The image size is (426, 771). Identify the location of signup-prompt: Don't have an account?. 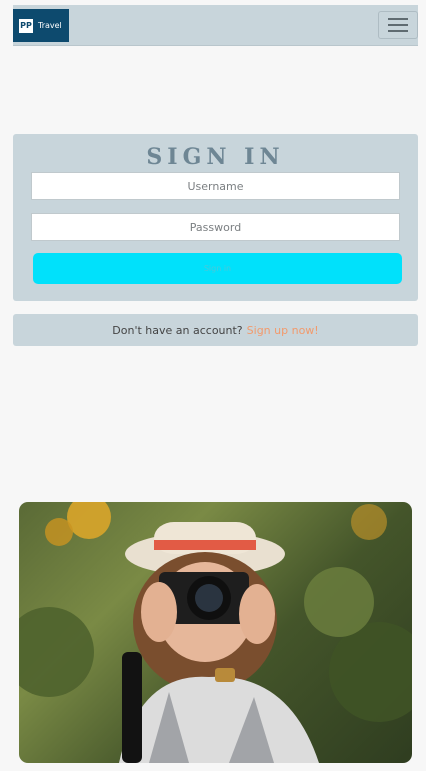
(177, 330).